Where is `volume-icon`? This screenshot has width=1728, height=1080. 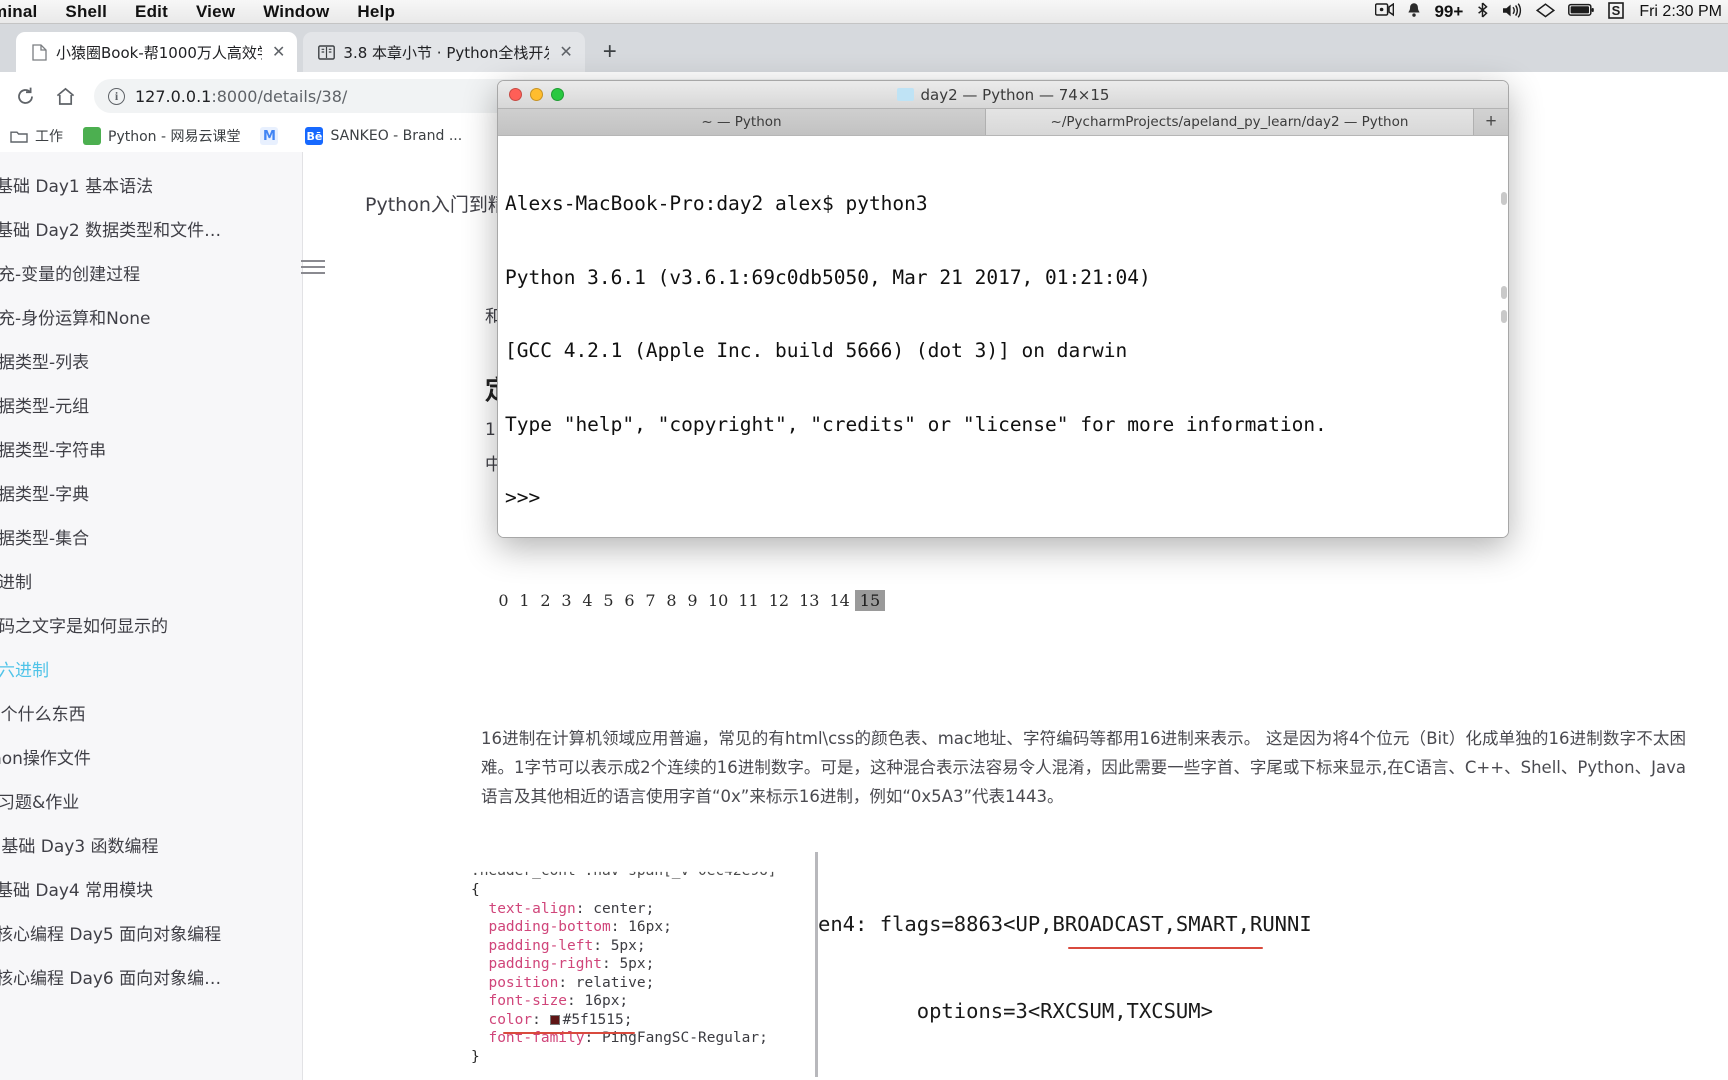
volume-icon is located at coordinates (1512, 12).